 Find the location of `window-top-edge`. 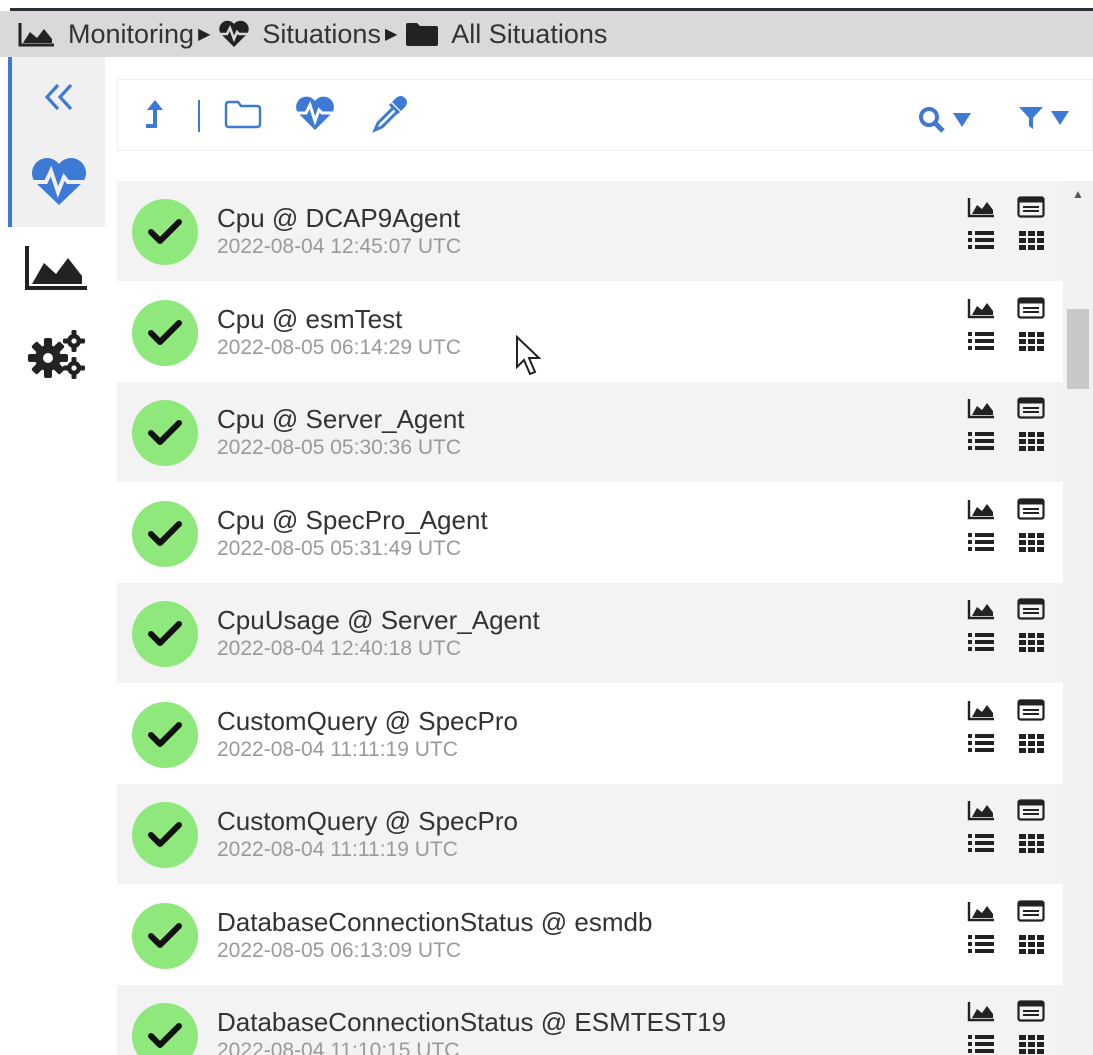

window-top-edge is located at coordinates (546, 5).